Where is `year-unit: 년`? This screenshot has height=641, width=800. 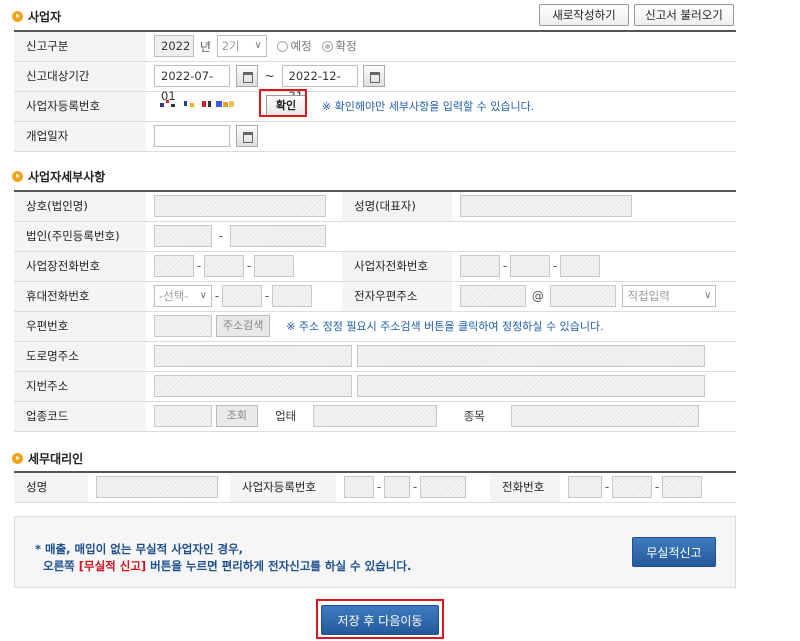
year-unit: 년 is located at coordinates (205, 46).